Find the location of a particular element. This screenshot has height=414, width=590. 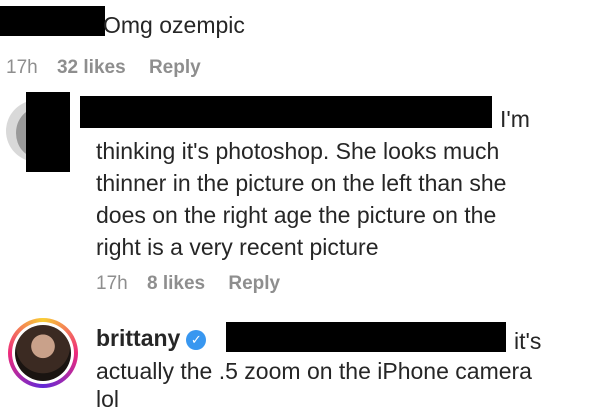

avatar is located at coordinates (43, 353).